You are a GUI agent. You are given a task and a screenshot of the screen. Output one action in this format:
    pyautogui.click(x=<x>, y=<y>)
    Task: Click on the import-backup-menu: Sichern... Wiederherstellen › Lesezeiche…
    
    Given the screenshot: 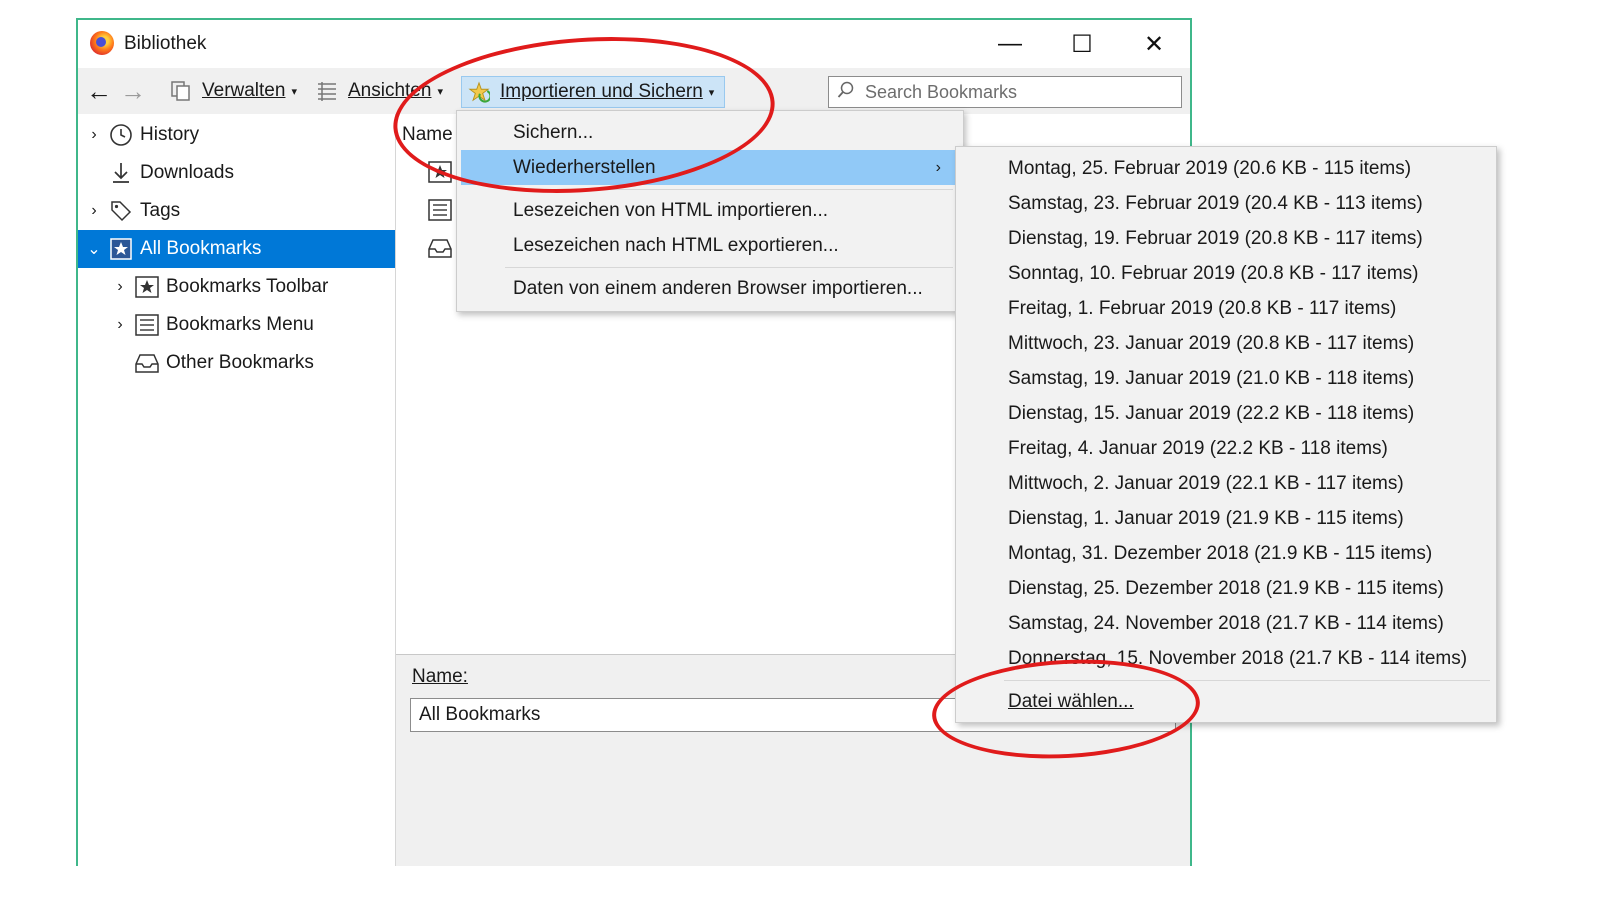 What is the action you would take?
    pyautogui.click(x=710, y=211)
    